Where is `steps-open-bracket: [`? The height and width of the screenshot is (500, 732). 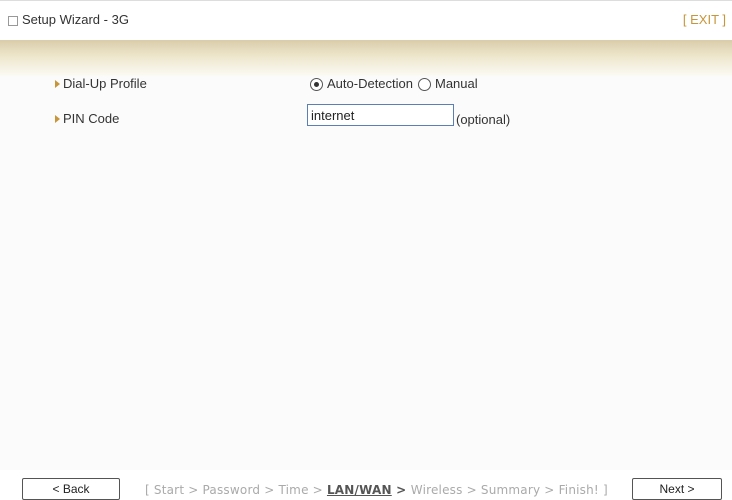 steps-open-bracket: [ is located at coordinates (149, 490).